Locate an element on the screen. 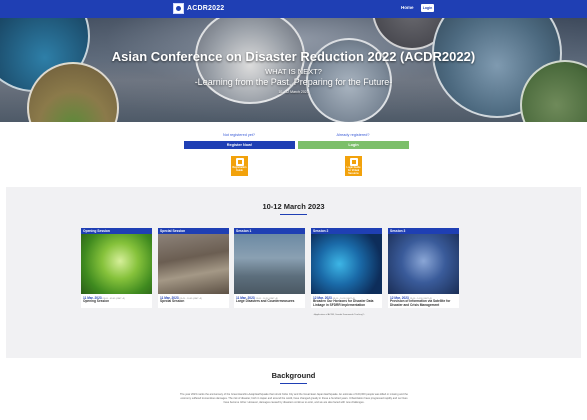 This screenshot has width=587, height=420. login-guide-tile: Login Guide for Virtual Sessions is located at coordinates (353, 166).